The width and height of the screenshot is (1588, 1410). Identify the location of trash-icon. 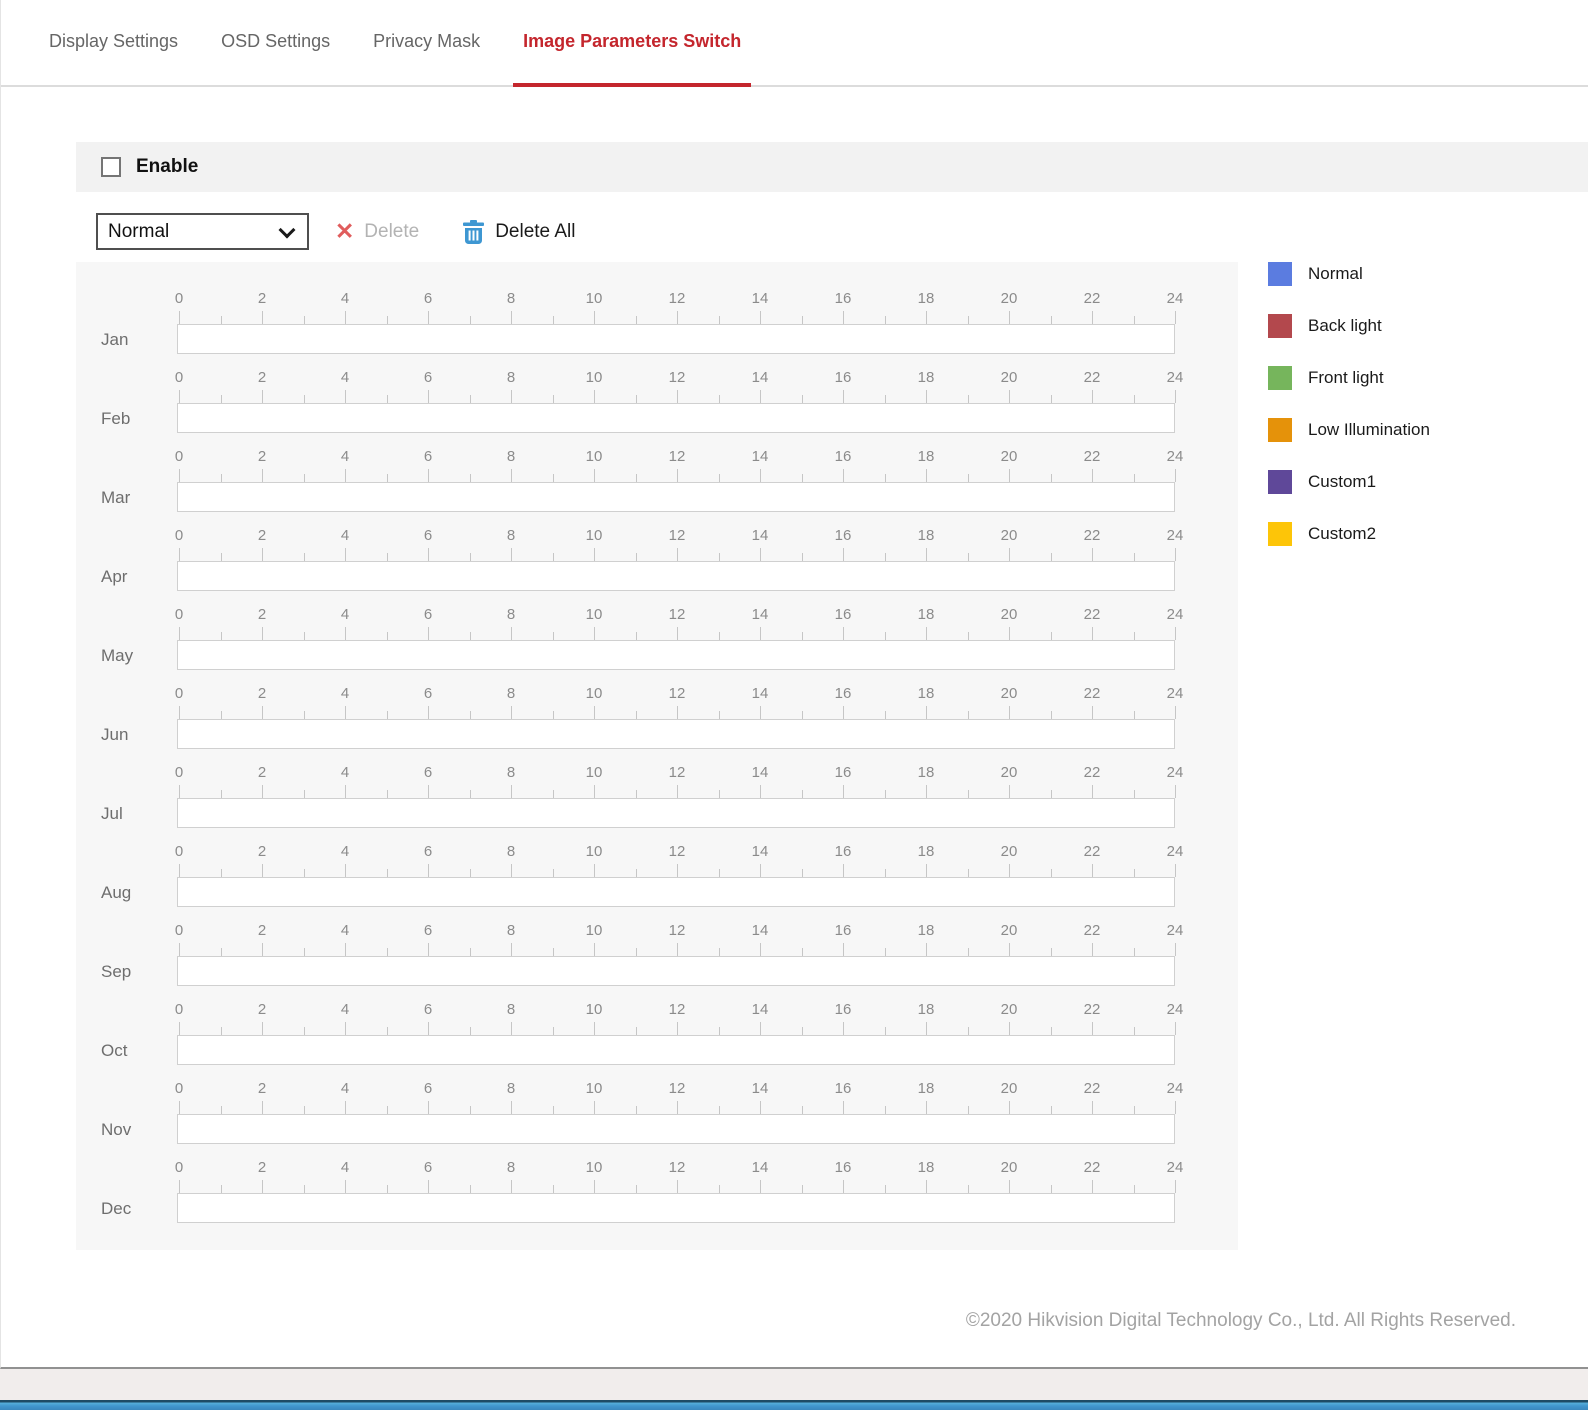
(474, 231).